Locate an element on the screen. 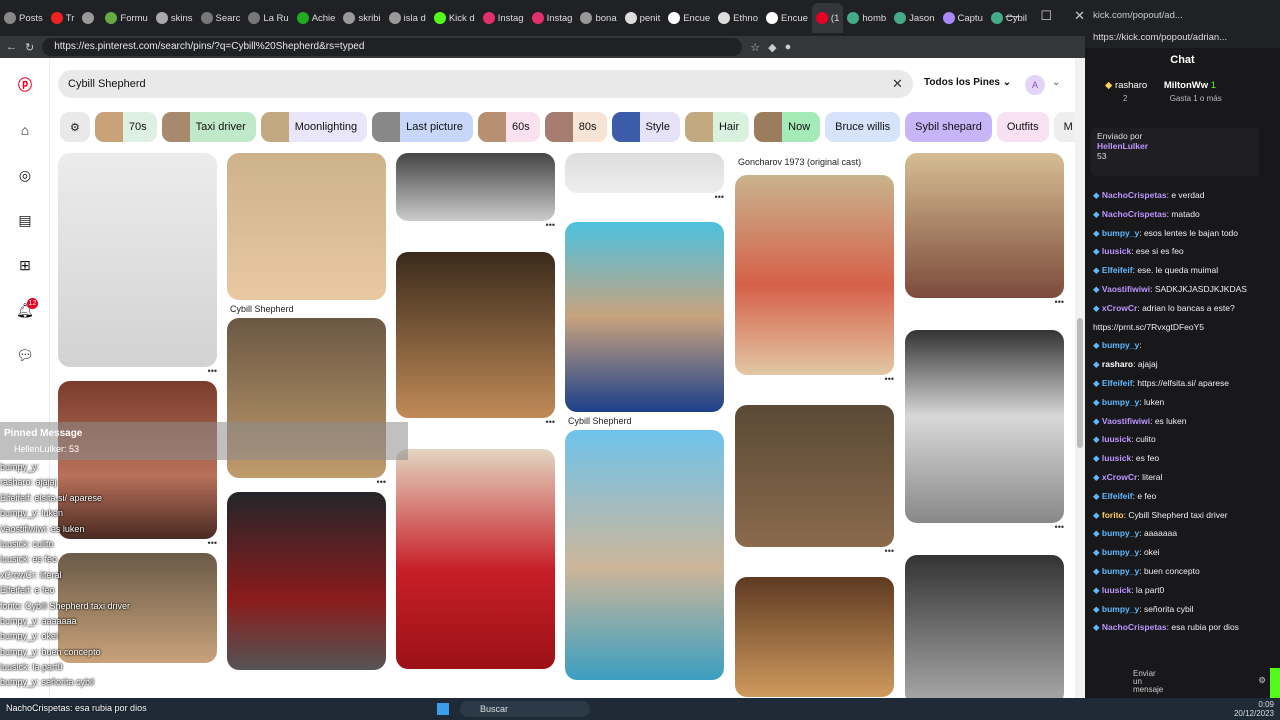  browser-tab: bona is located at coordinates (598, 18).